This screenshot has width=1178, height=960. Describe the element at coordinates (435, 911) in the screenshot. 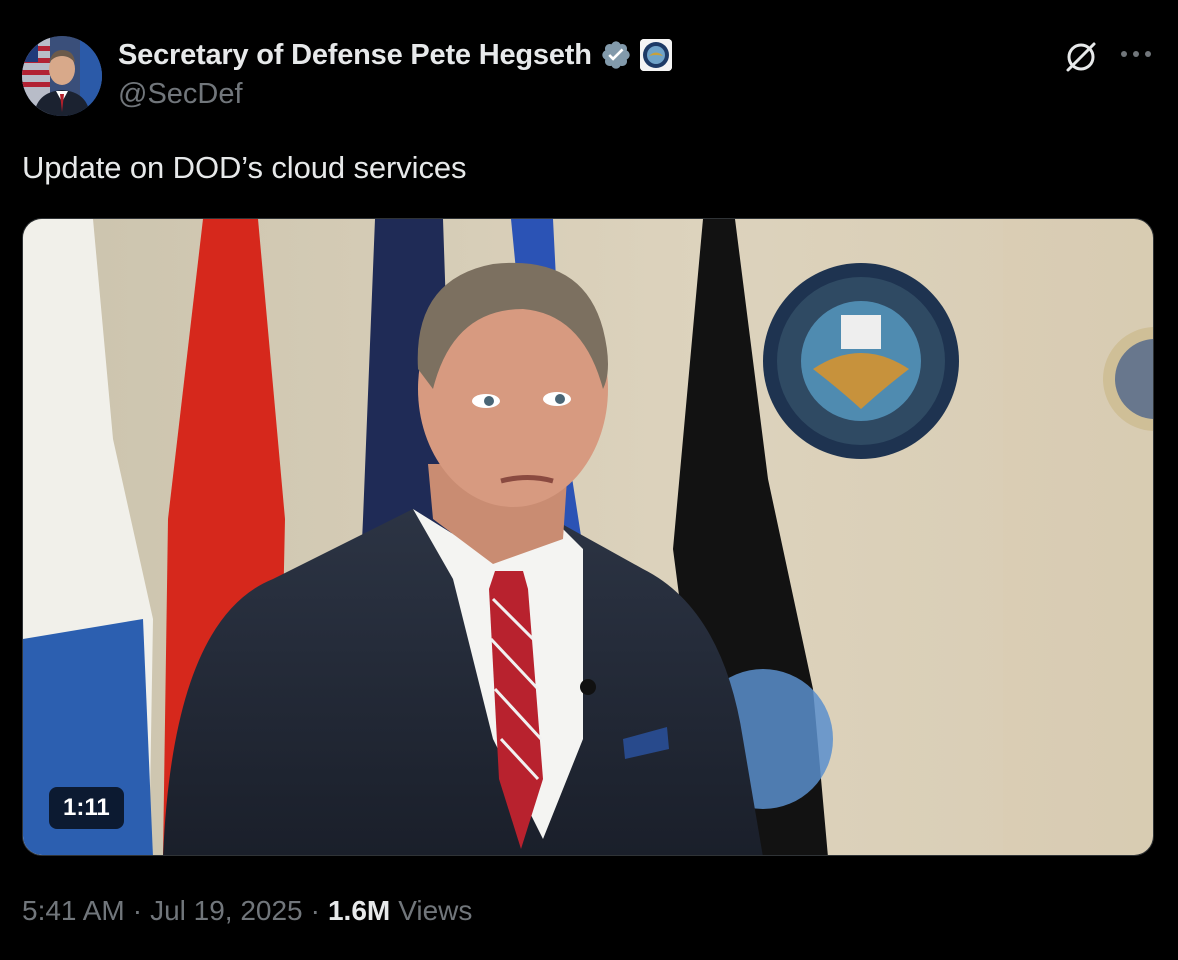

I see `views-label: Views` at that location.